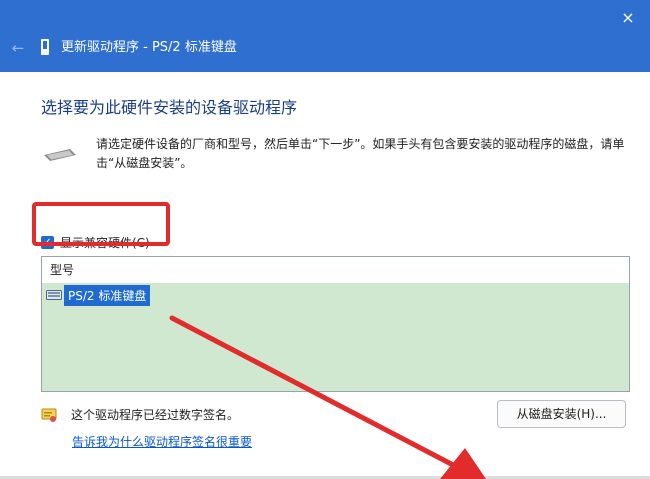 The image size is (650, 479). I want to click on signed-status-text: 这个驱动程序已经过数字签名。, so click(155, 415).